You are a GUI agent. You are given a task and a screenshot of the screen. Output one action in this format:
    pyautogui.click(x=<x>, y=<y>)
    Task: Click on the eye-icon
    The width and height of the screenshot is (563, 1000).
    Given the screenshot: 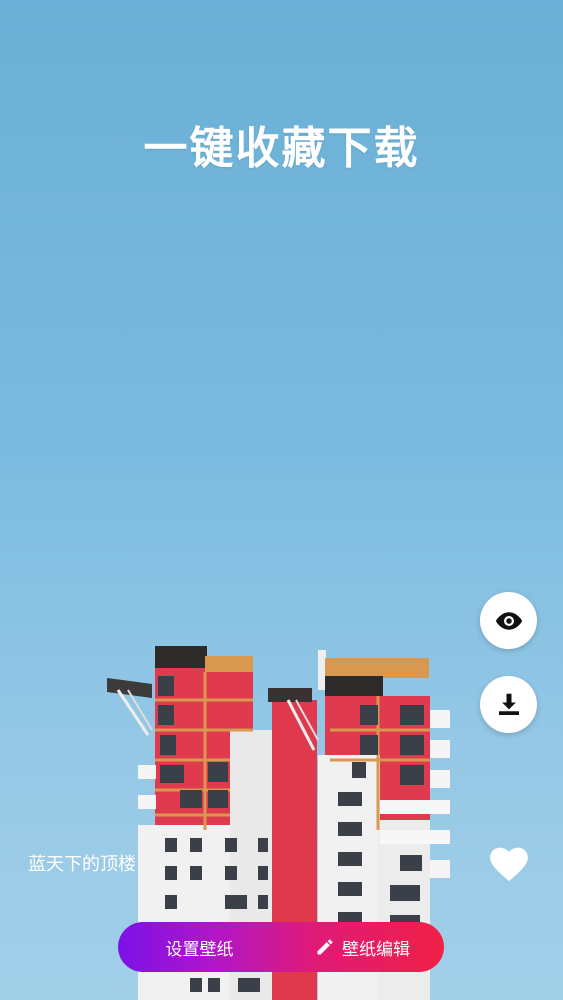 What is the action you would take?
    pyautogui.click(x=508, y=620)
    